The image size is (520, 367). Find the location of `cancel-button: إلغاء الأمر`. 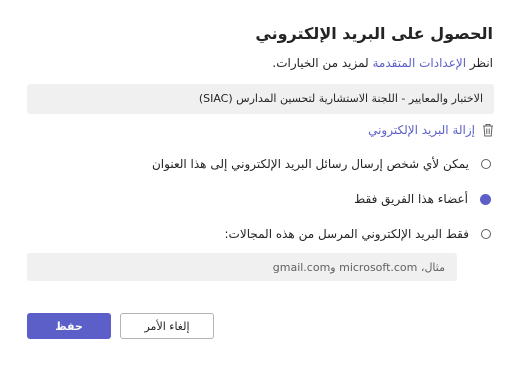

cancel-button: إلغاء الأمر is located at coordinates (167, 326).